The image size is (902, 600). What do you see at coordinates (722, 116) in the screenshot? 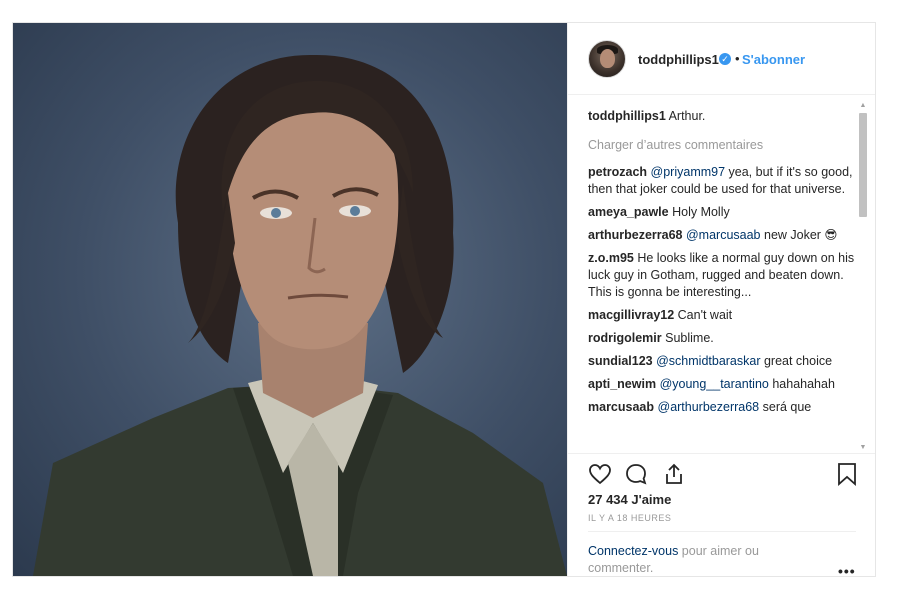
I see `caption: toddphillips1 Arthur.` at bounding box center [722, 116].